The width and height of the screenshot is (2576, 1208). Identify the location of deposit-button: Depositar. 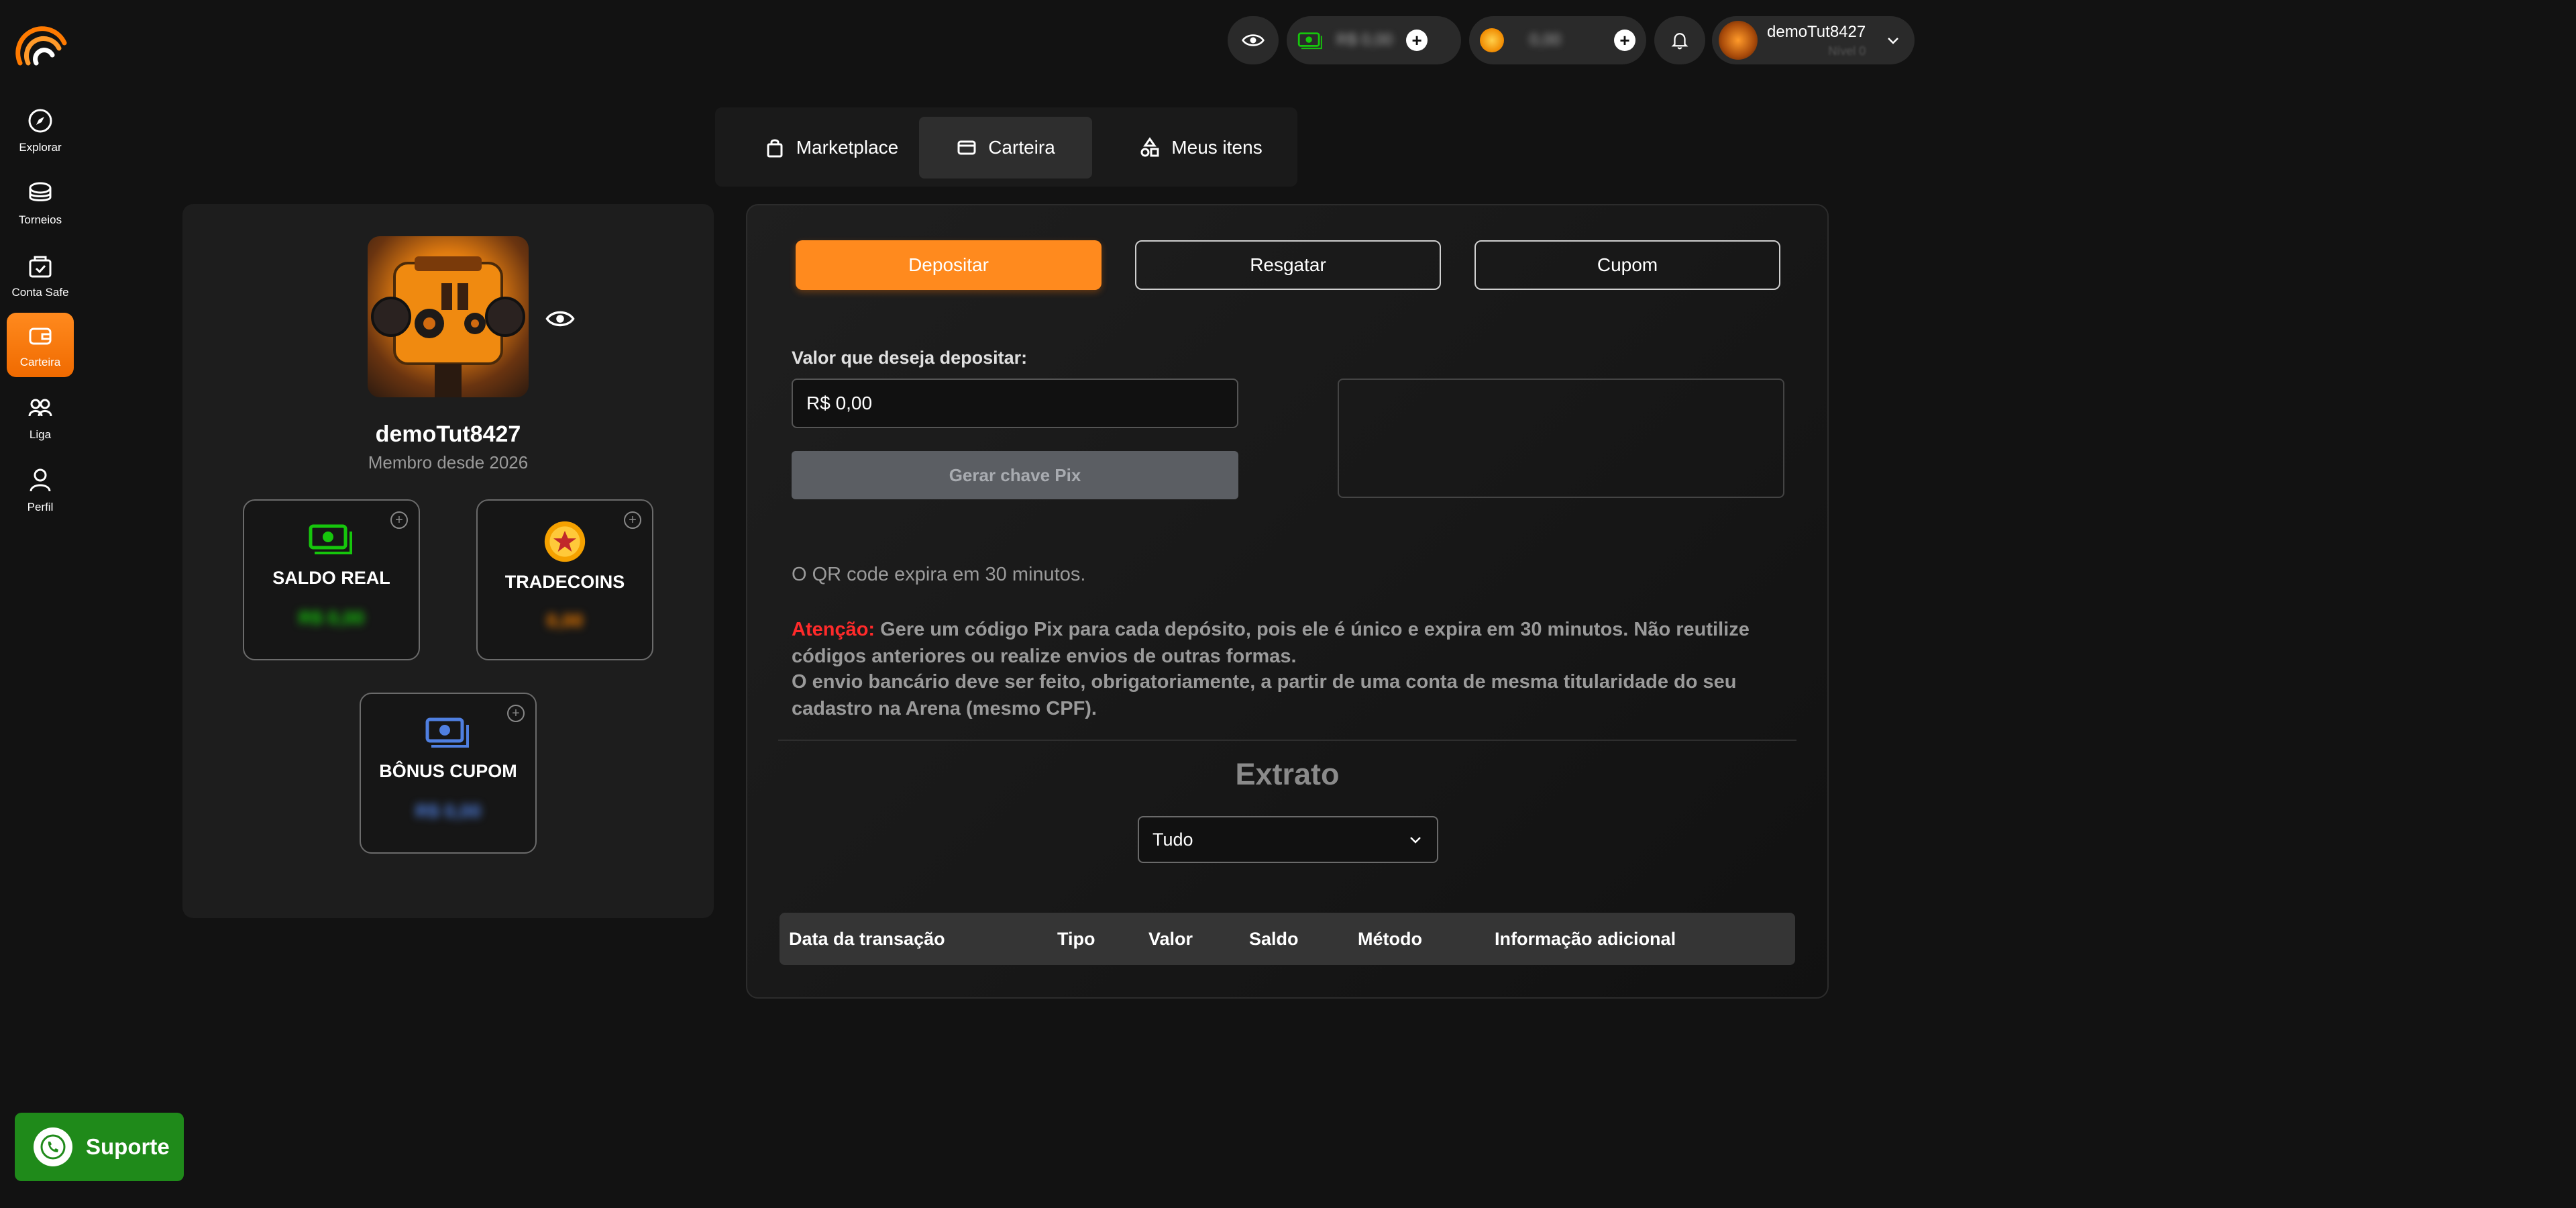
(949, 265).